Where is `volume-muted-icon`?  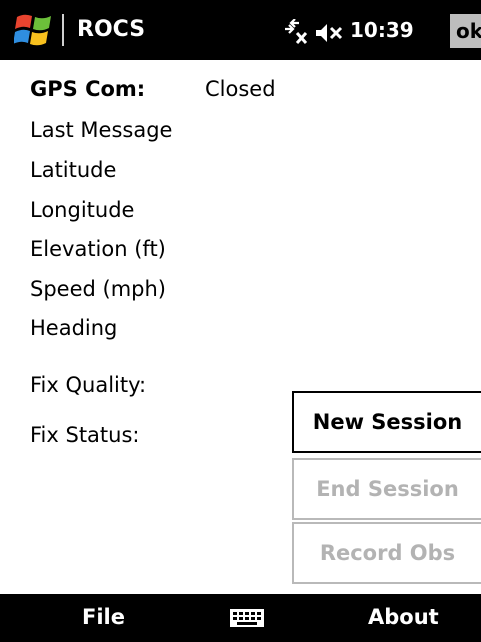
volume-muted-icon is located at coordinates (329, 33).